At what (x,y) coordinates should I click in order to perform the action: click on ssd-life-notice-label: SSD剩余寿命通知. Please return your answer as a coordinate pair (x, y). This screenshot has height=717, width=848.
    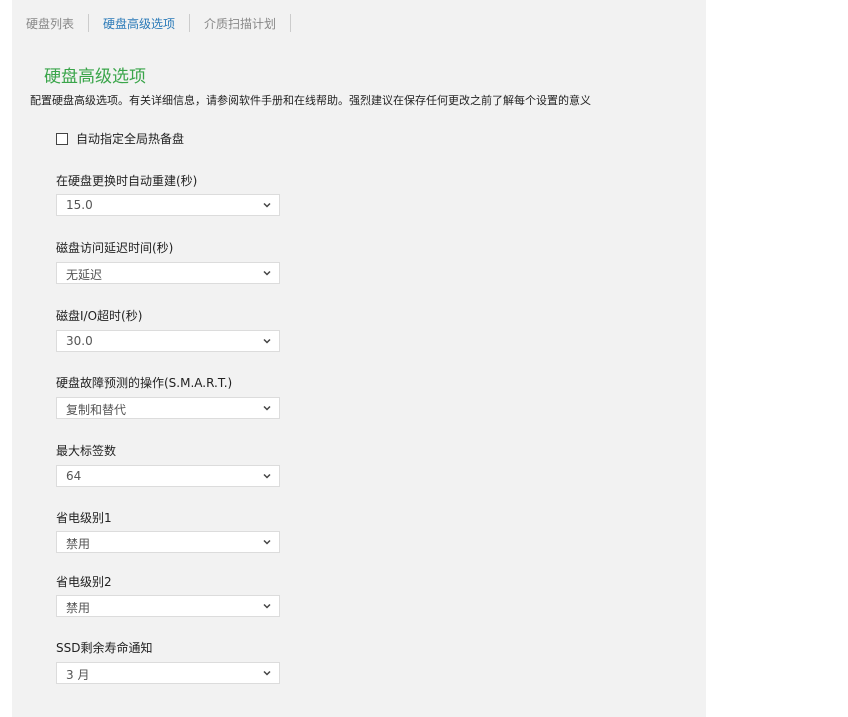
    Looking at the image, I should click on (104, 648).